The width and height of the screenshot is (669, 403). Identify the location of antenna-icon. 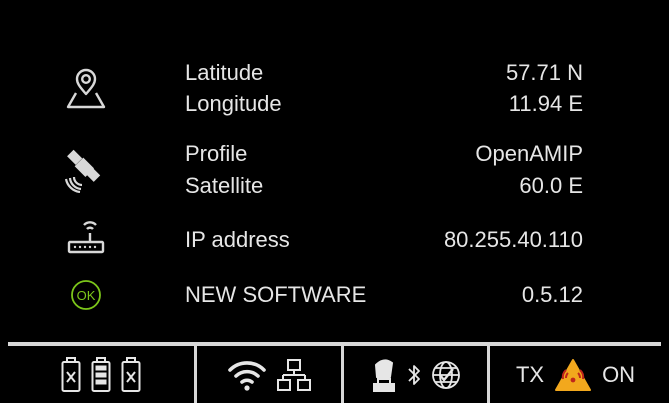
(384, 375).